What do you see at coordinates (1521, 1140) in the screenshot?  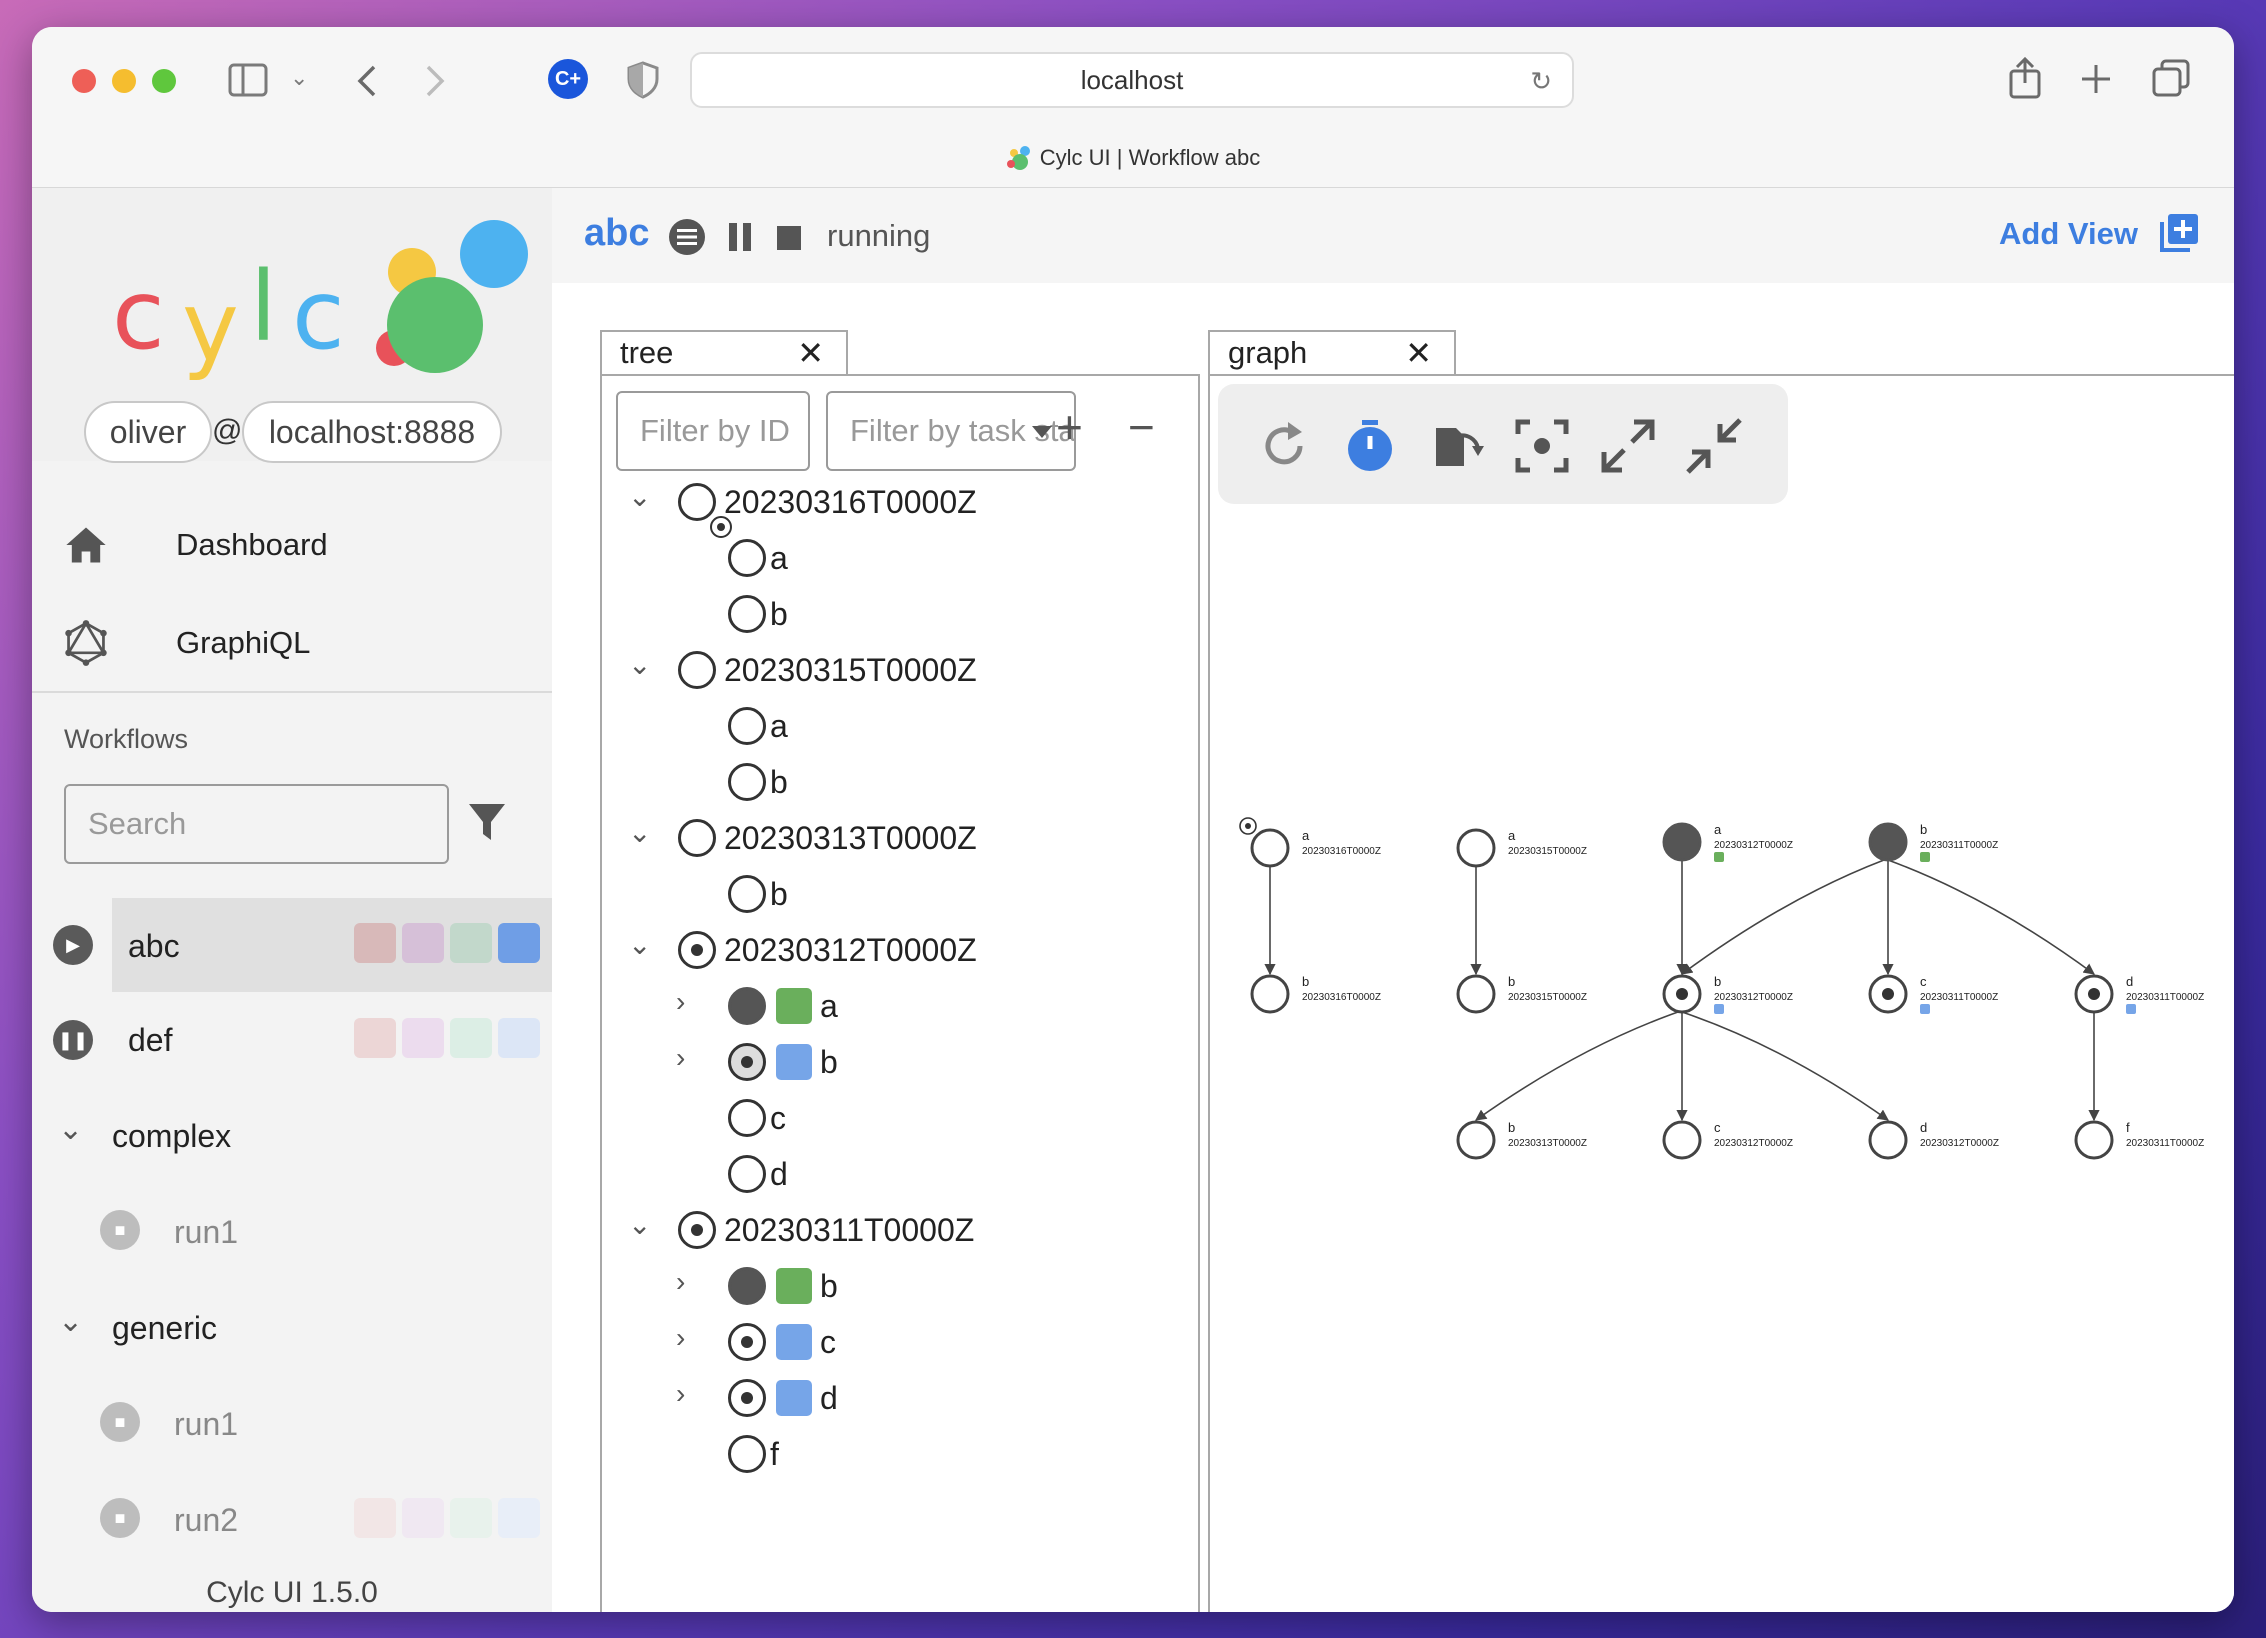 I see `graph-node: b 20230313T0000Z` at bounding box center [1521, 1140].